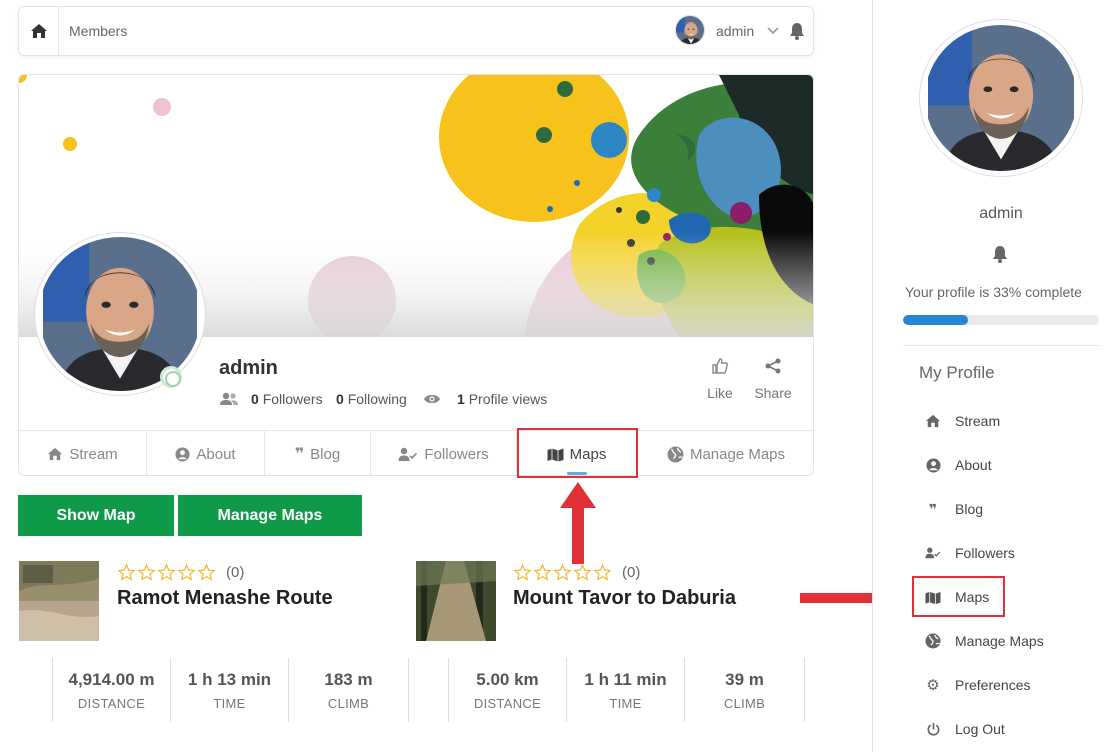  I want to click on time-stat: 1 h 11 min TIME, so click(625, 690).